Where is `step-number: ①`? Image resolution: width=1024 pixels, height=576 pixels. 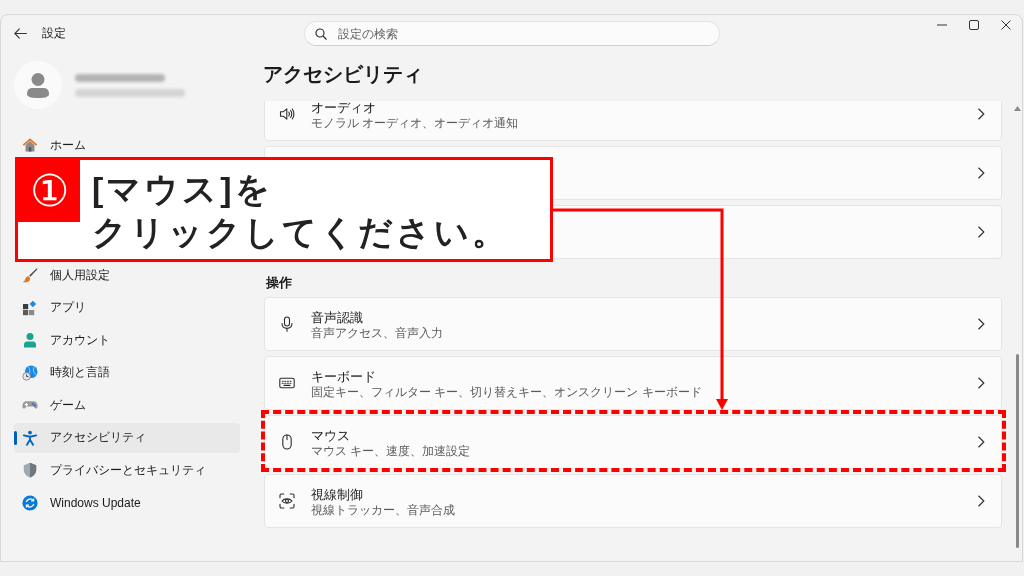 step-number: ① is located at coordinates (49, 191).